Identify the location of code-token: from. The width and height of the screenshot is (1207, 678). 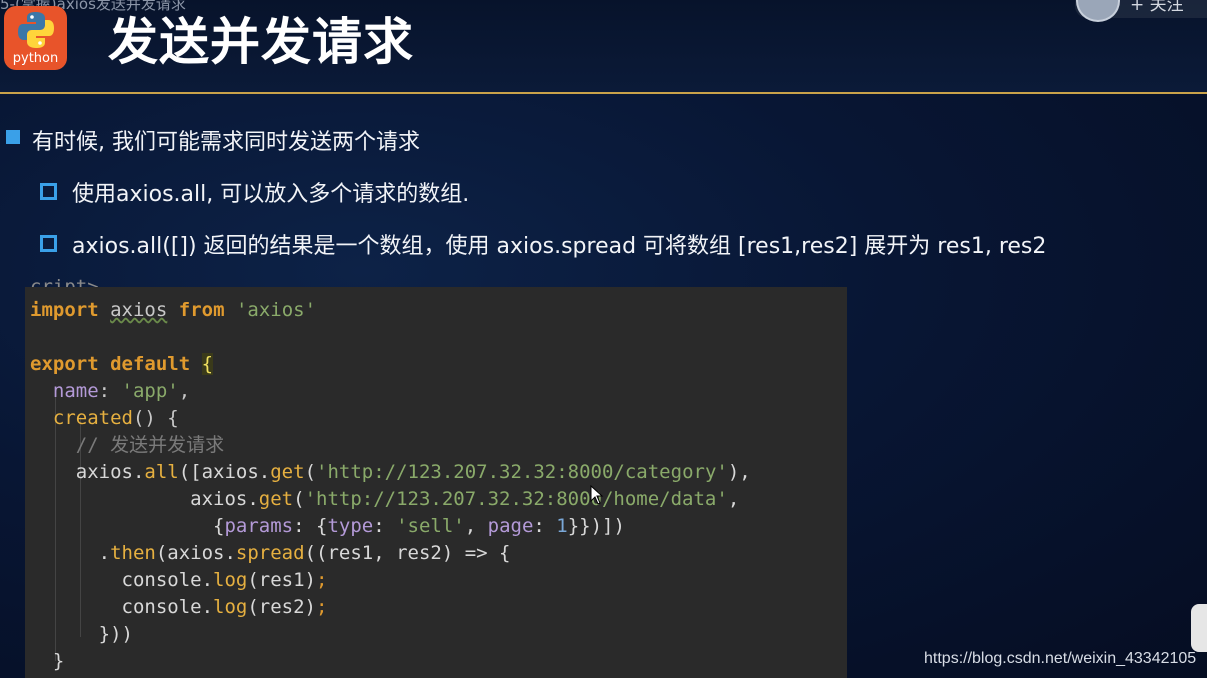
(201, 310).